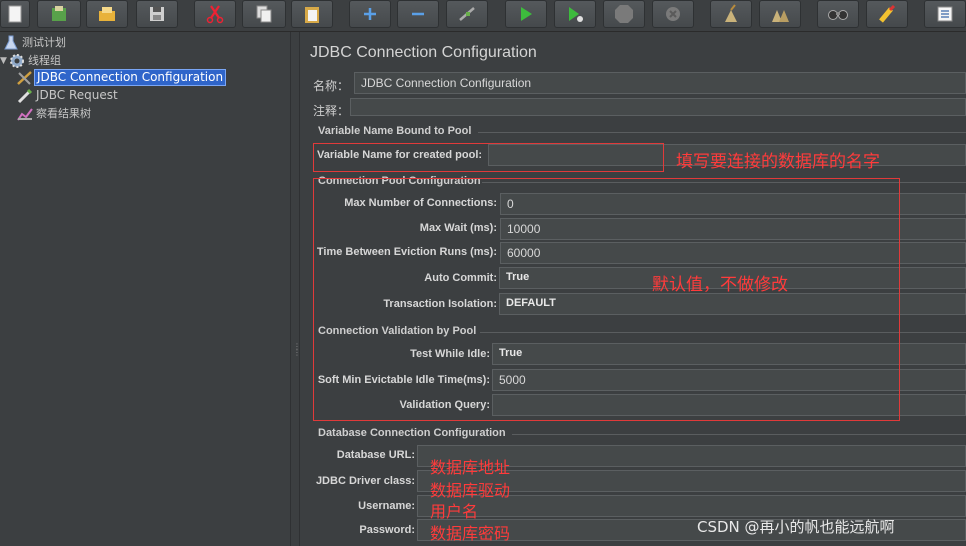 This screenshot has height=546, width=966. Describe the element at coordinates (720, 285) in the screenshot. I see `annotation-defaults: 默认值，不做修改` at that location.